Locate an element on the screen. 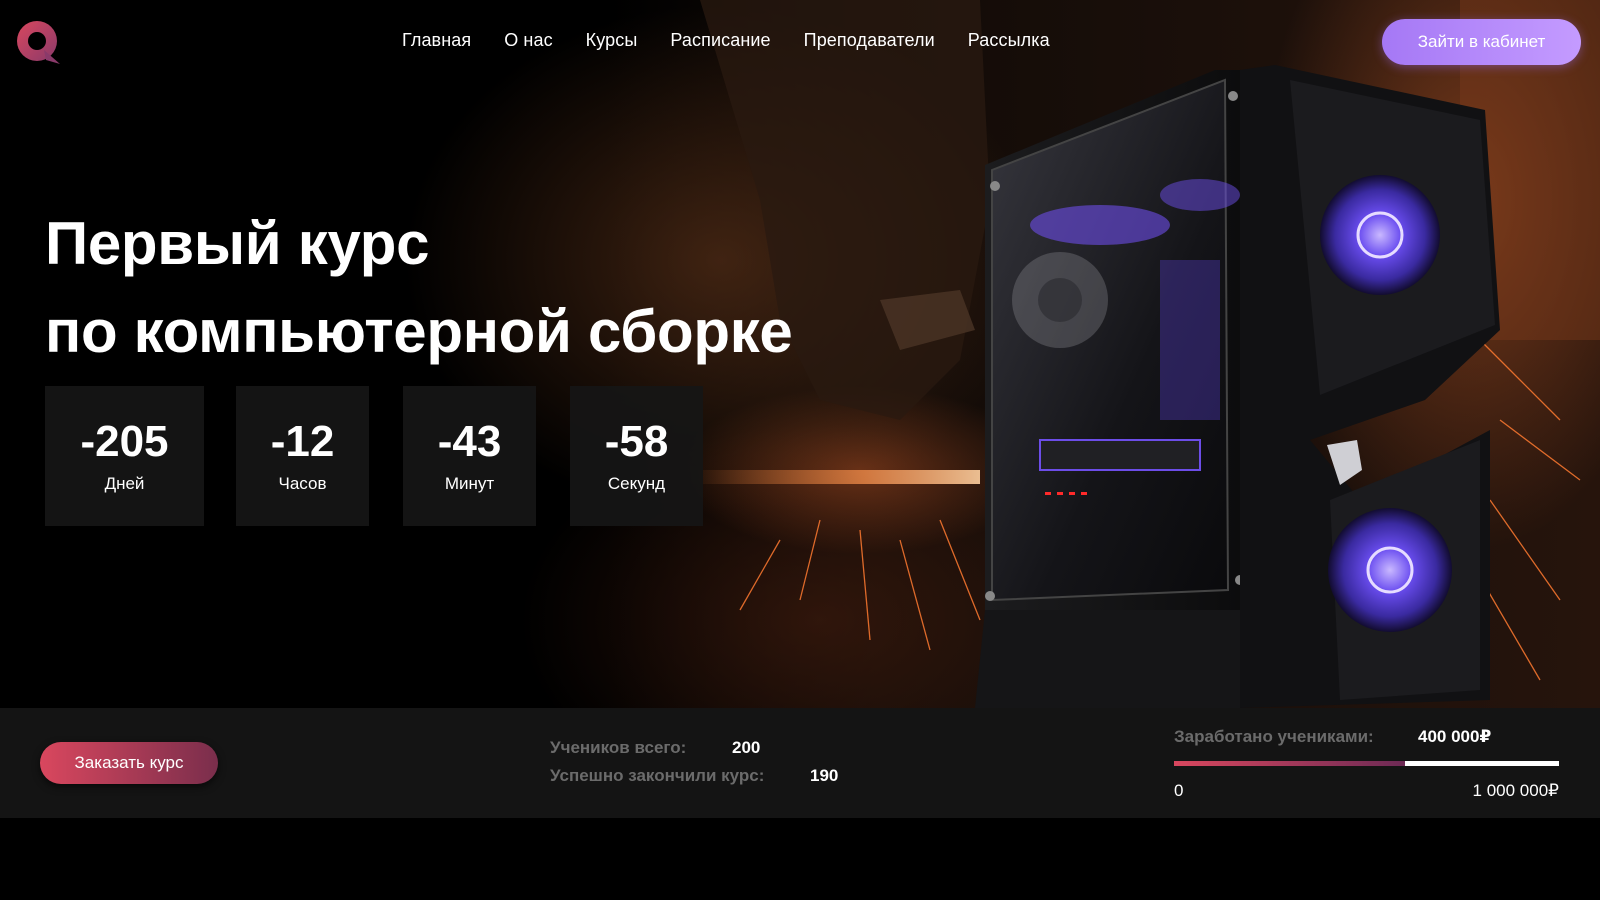 The image size is (1600, 900). earned-value: 400 000₽ is located at coordinates (1455, 736).